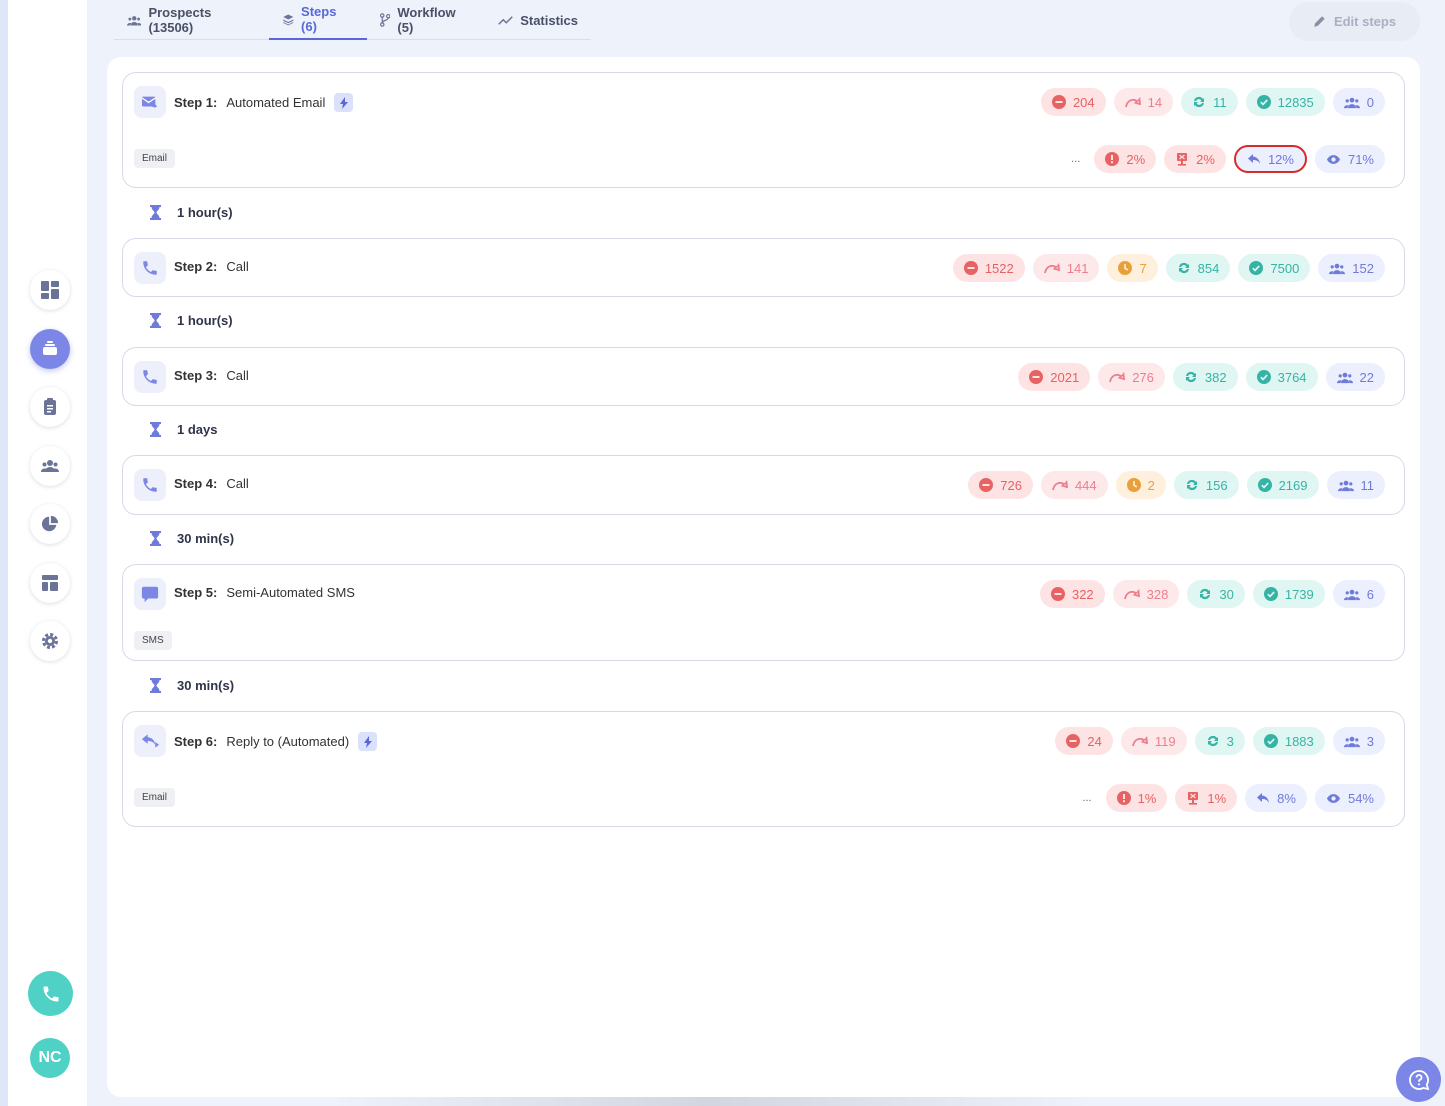 Image resolution: width=1445 pixels, height=1106 pixels. I want to click on delay-label: 30 min(s), so click(206, 538).